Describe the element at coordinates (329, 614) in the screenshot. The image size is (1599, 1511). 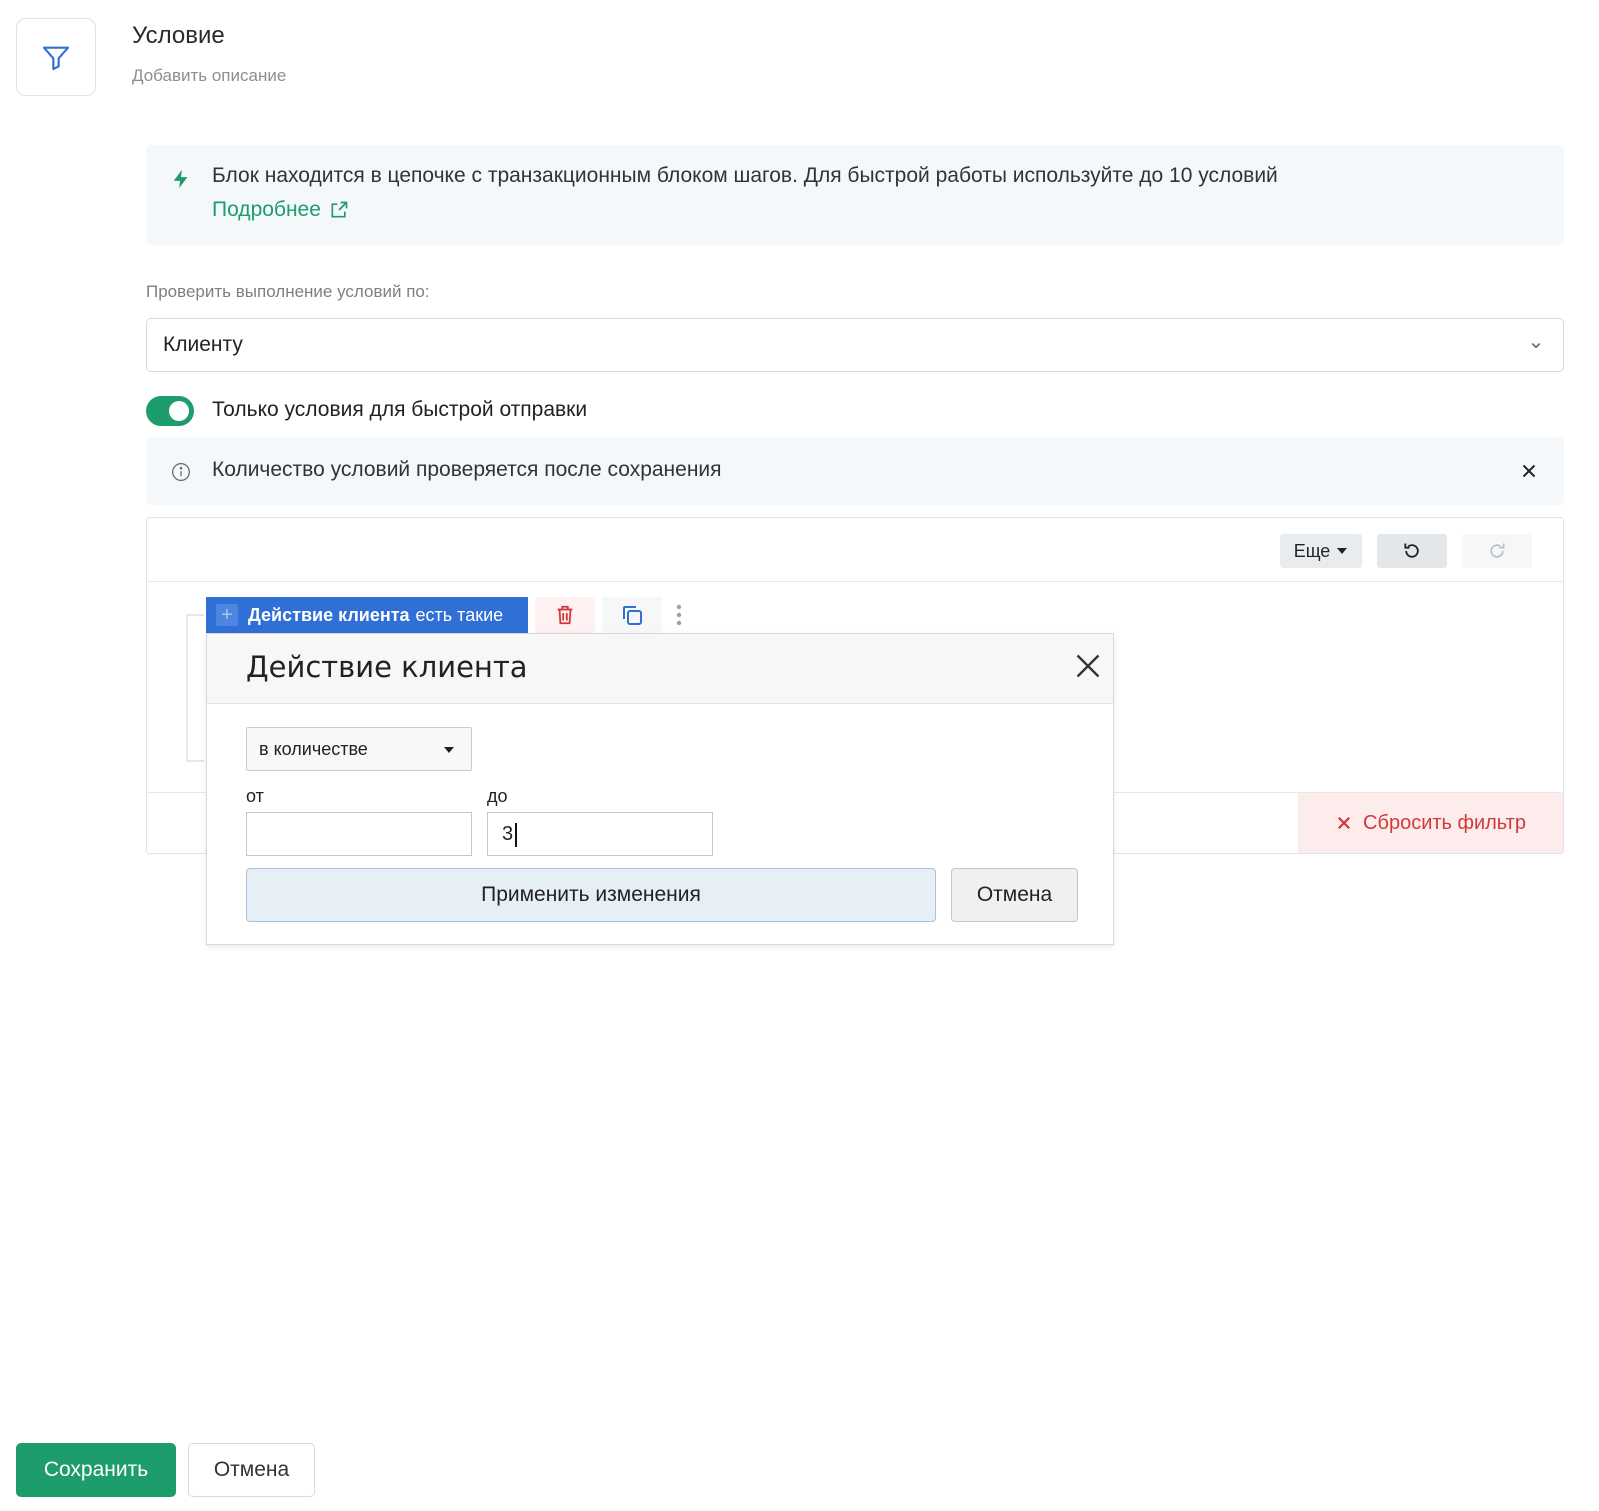
I see `condition-chip-label: Действие клиента` at that location.